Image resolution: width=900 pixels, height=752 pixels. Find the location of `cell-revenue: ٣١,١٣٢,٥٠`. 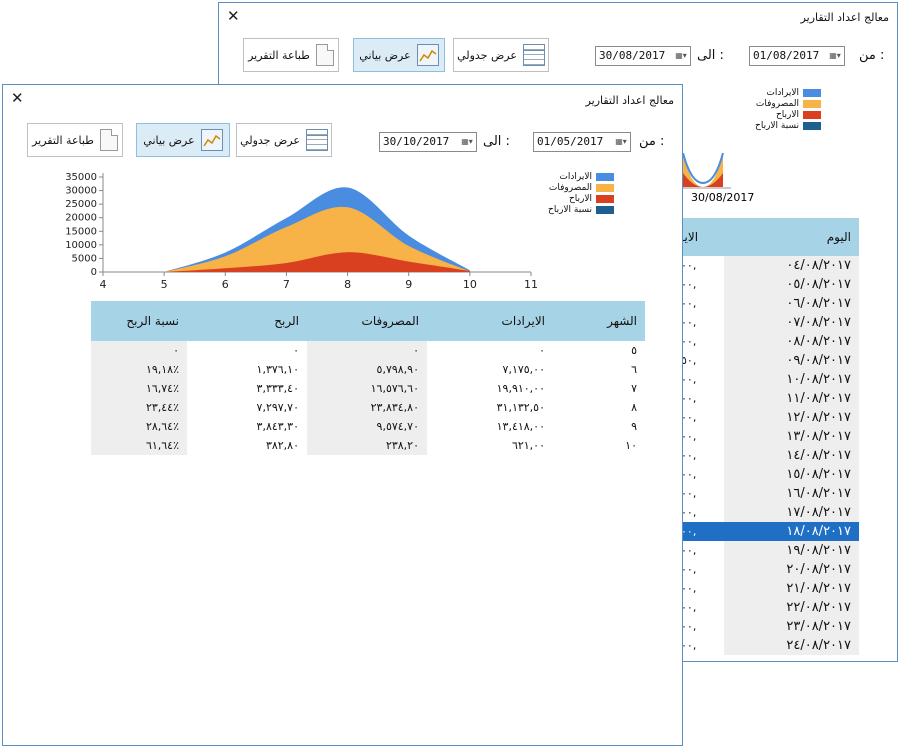

cell-revenue: ٣١,١٣٢,٥٠ is located at coordinates (520, 407).